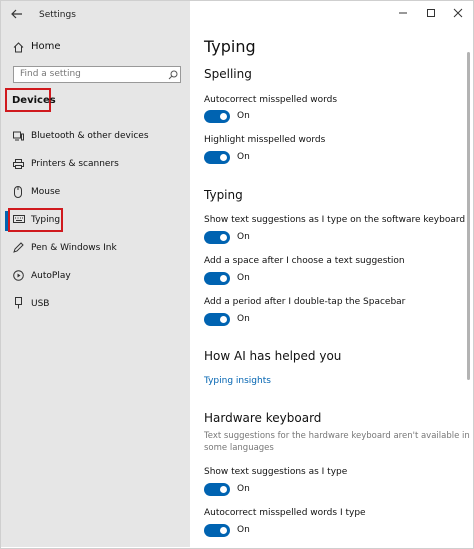 This screenshot has height=549, width=474. I want to click on period-state: On, so click(243, 319).